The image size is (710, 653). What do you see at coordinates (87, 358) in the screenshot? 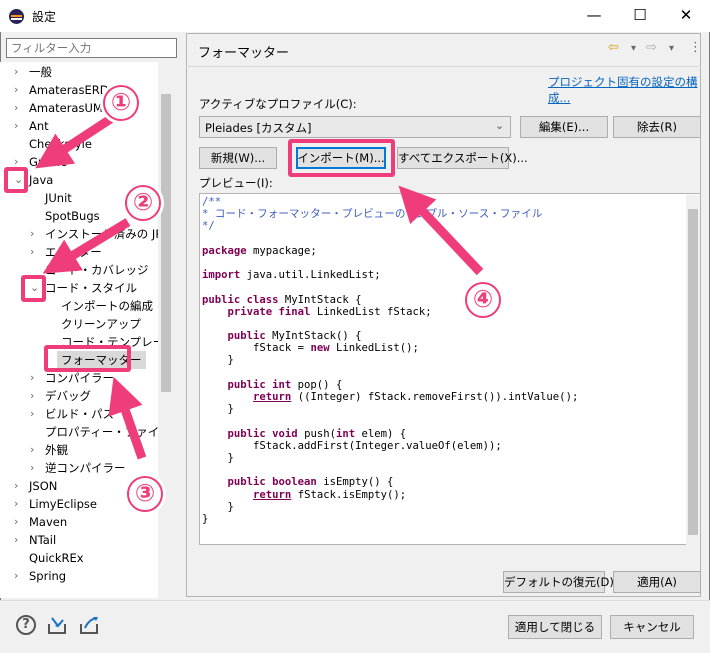
I see `highlight-formatter-item` at bounding box center [87, 358].